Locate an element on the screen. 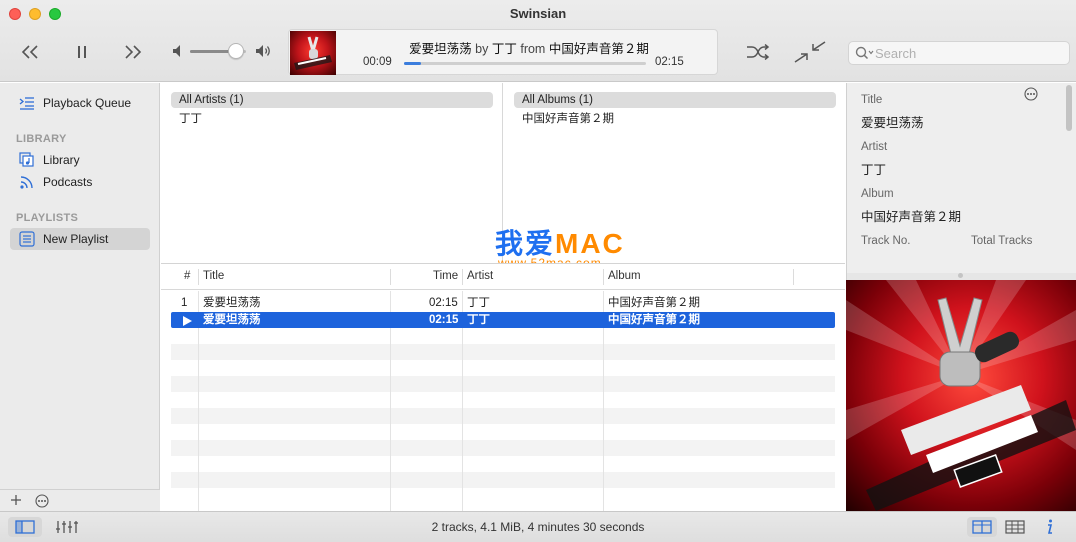  album-artwork-graphic is located at coordinates (961, 395).